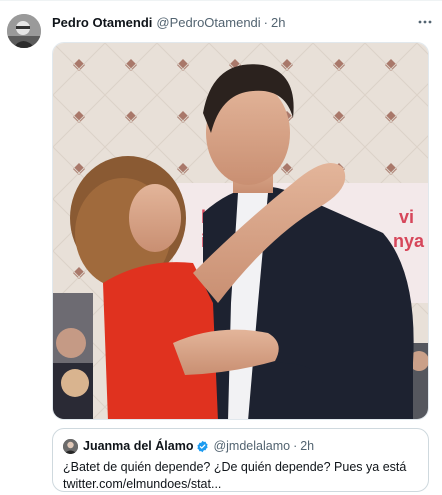  Describe the element at coordinates (203, 446) in the screenshot. I see `verified-badge-icon` at that location.